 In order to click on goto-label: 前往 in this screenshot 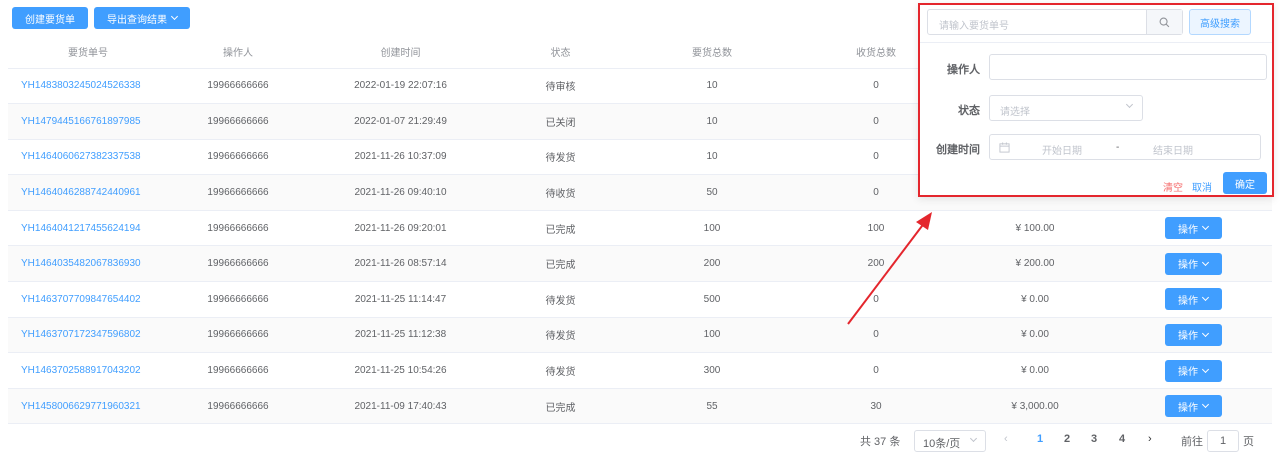, I will do `click(1192, 442)`.